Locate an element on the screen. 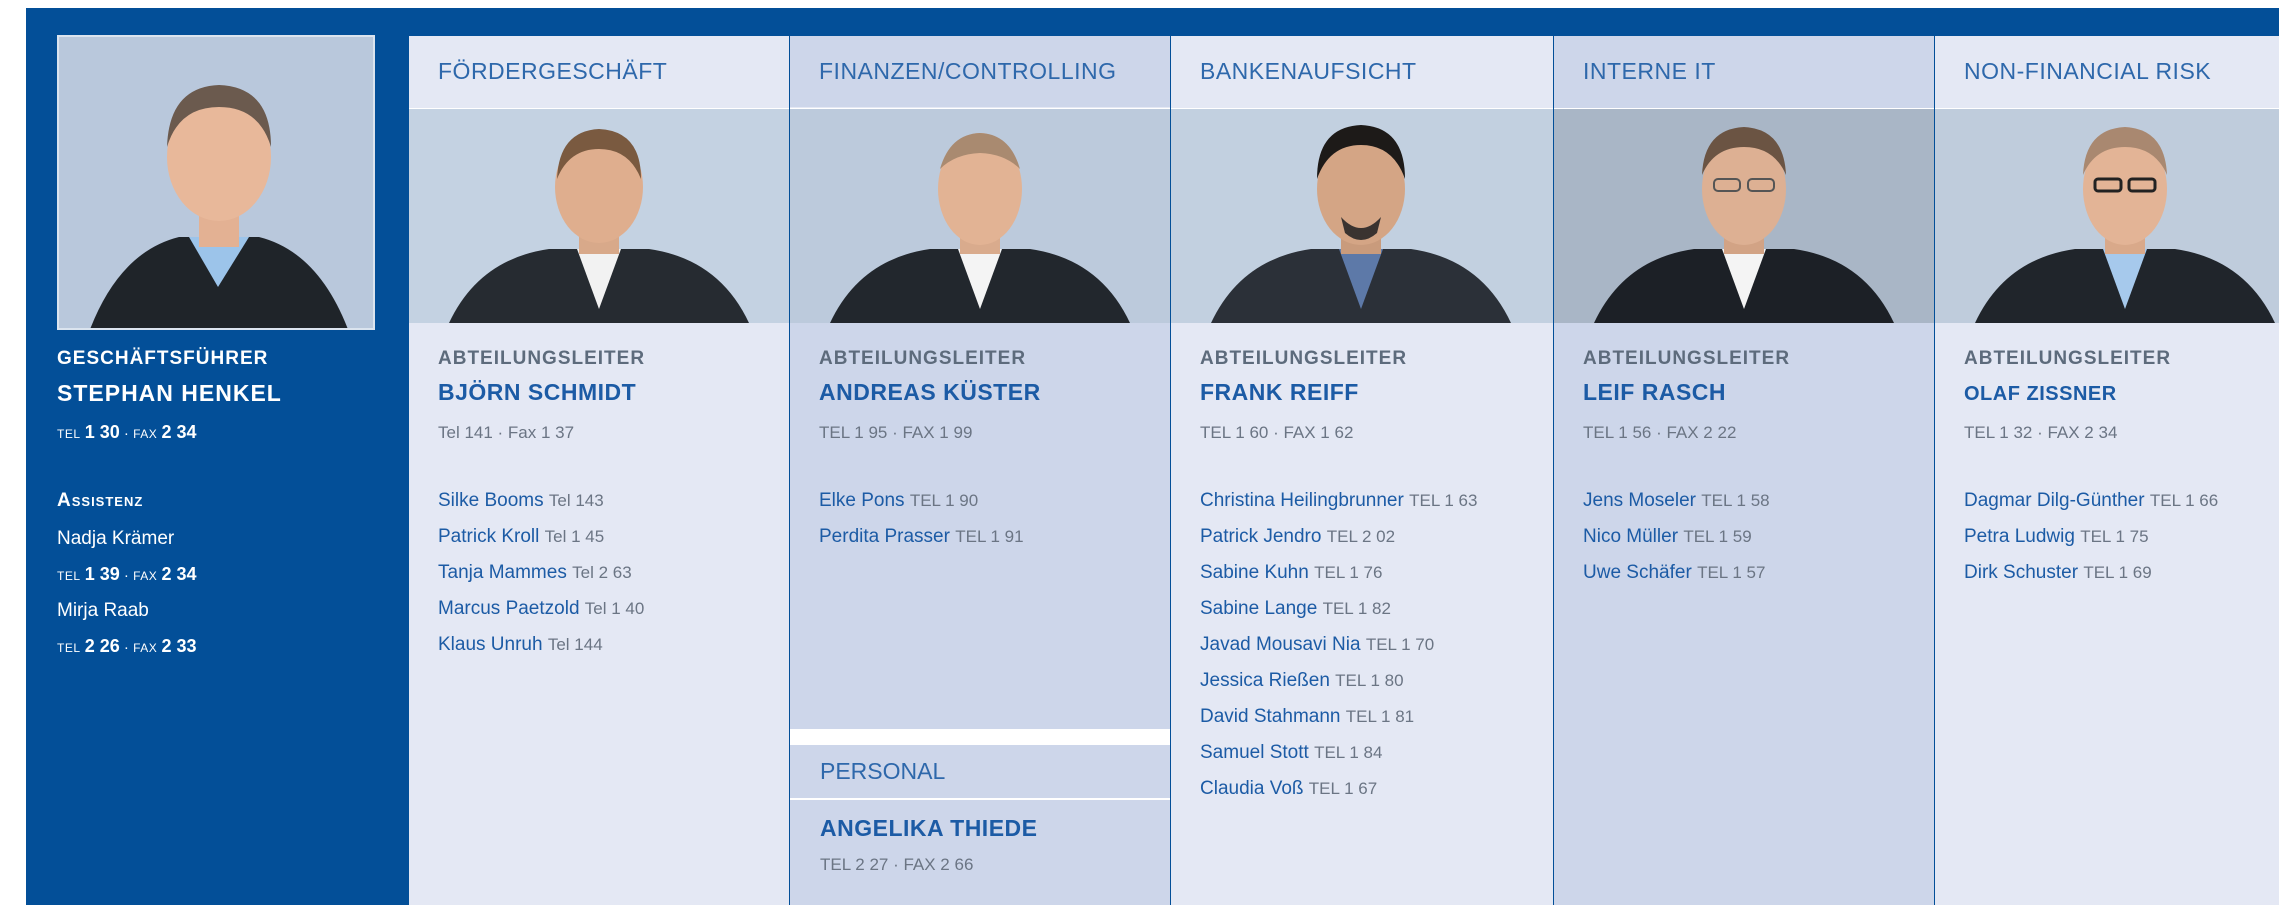  staff-tel: Tel 1 40 is located at coordinates (614, 608).